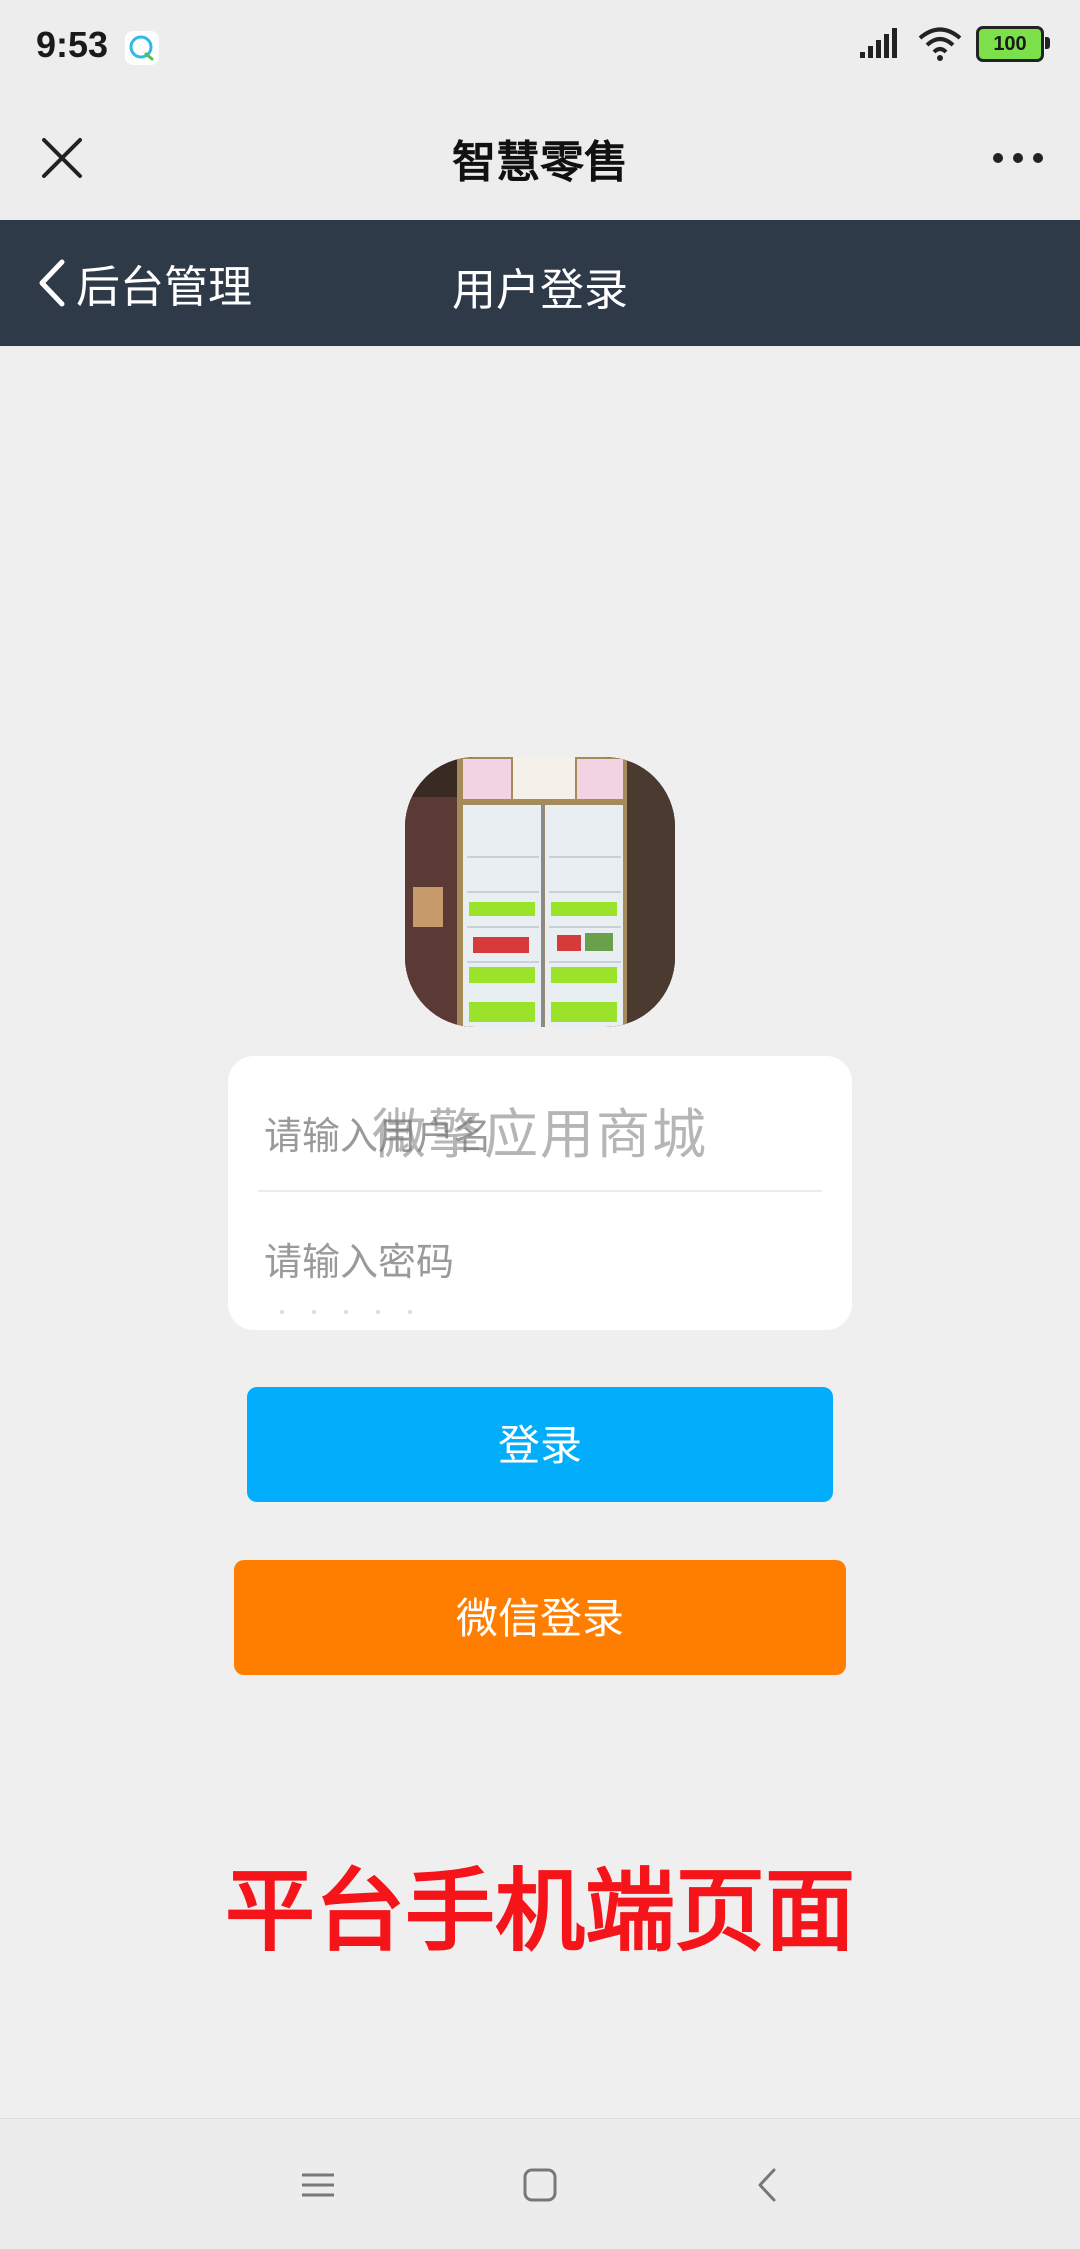  I want to click on more-icon, so click(1018, 158).